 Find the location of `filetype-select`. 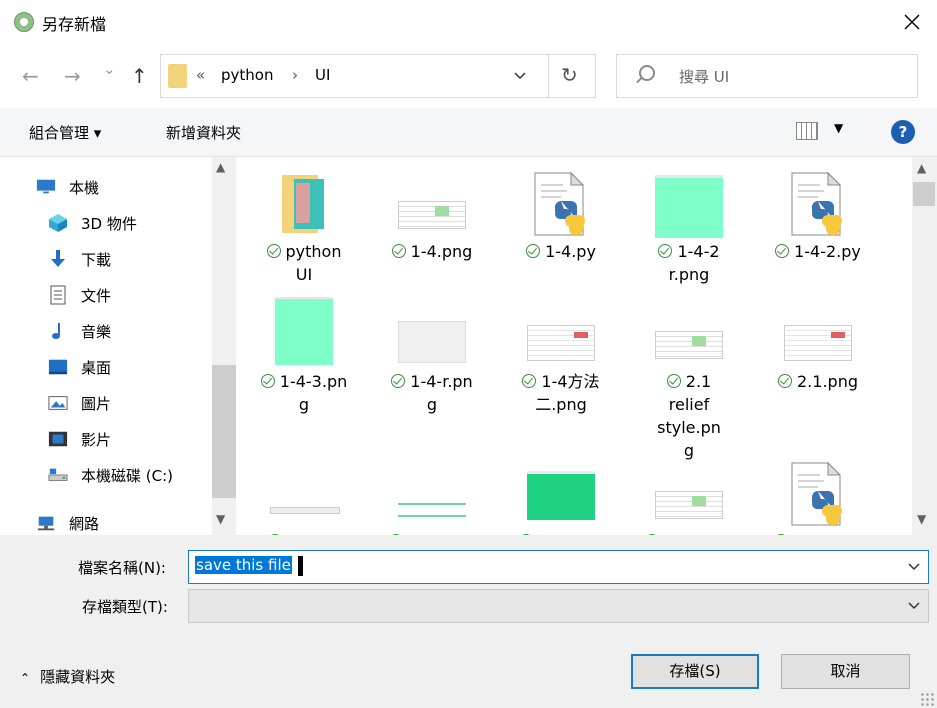

filetype-select is located at coordinates (558, 606).